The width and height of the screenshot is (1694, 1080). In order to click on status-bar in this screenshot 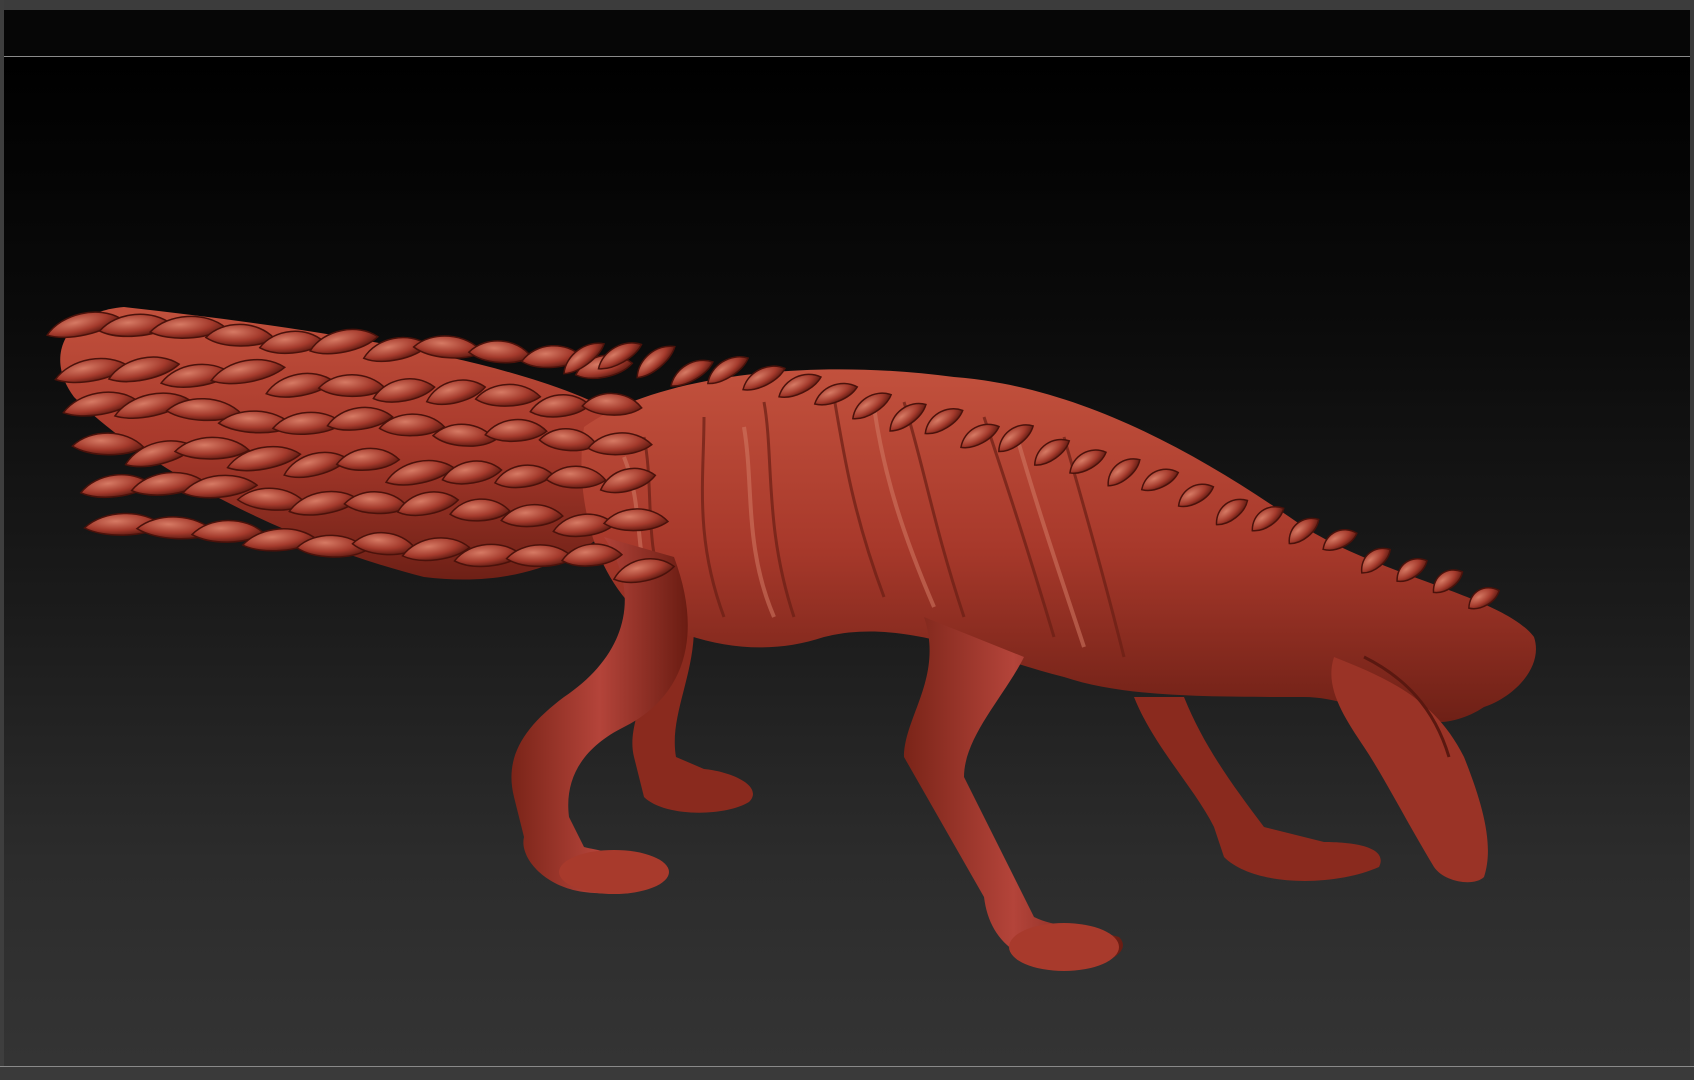, I will do `click(847, 1073)`.